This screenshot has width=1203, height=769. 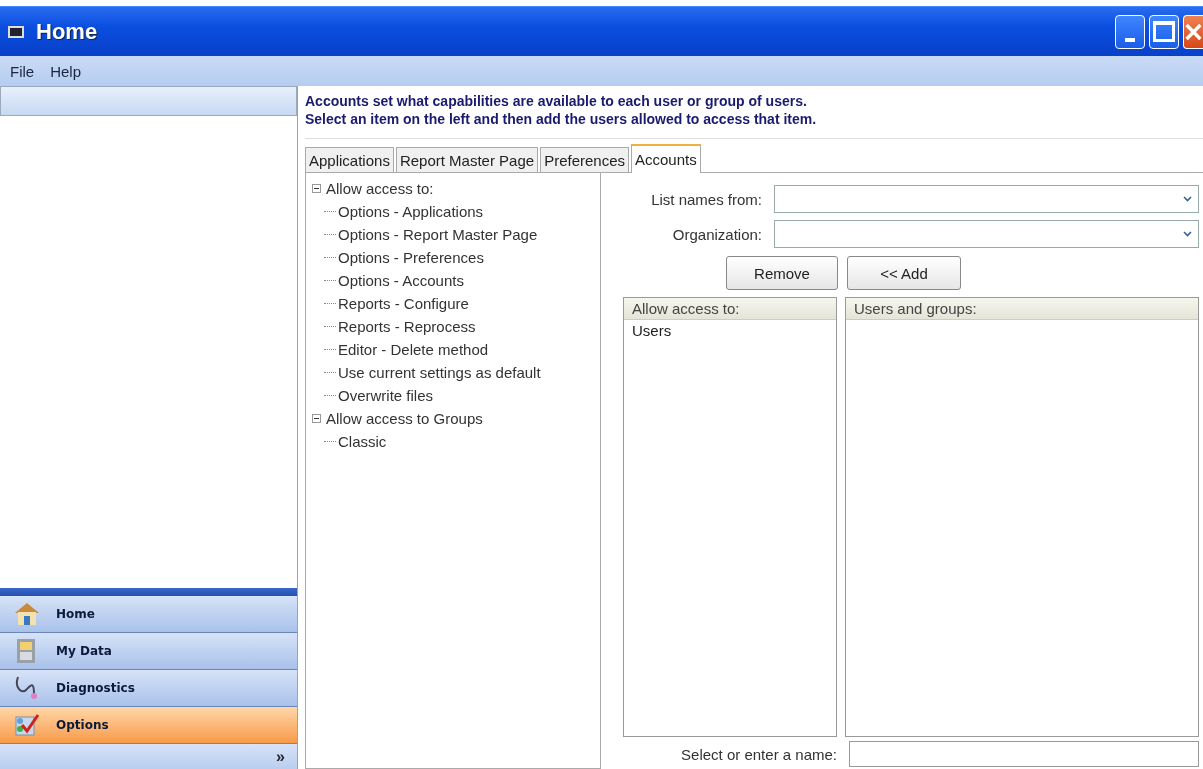 What do you see at coordinates (404, 418) in the screenshot?
I see `tree-item: Allow access to Groups` at bounding box center [404, 418].